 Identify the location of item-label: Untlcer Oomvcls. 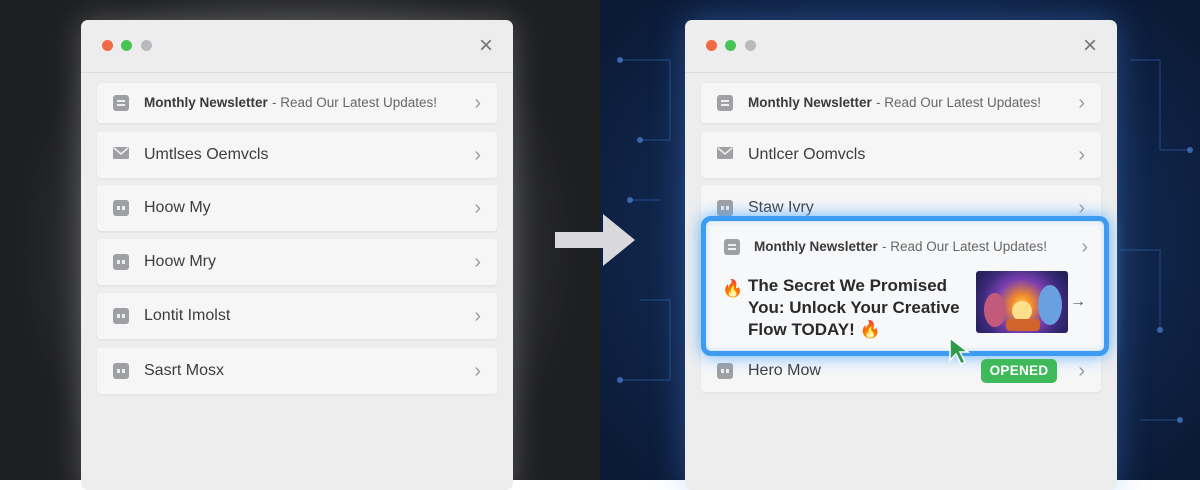
(807, 154).